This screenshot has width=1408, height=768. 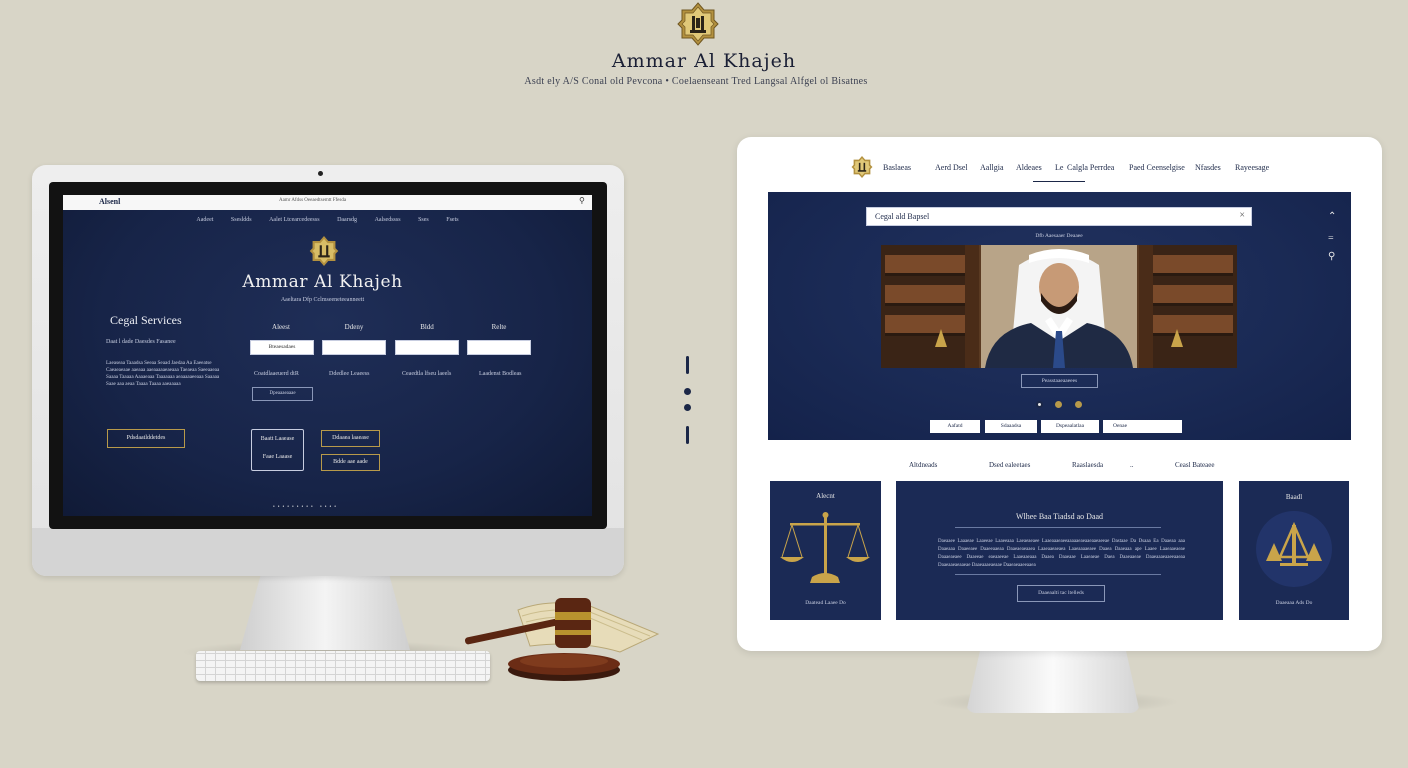 I want to click on nav-item: Rayeesage, so click(x=1252, y=167).